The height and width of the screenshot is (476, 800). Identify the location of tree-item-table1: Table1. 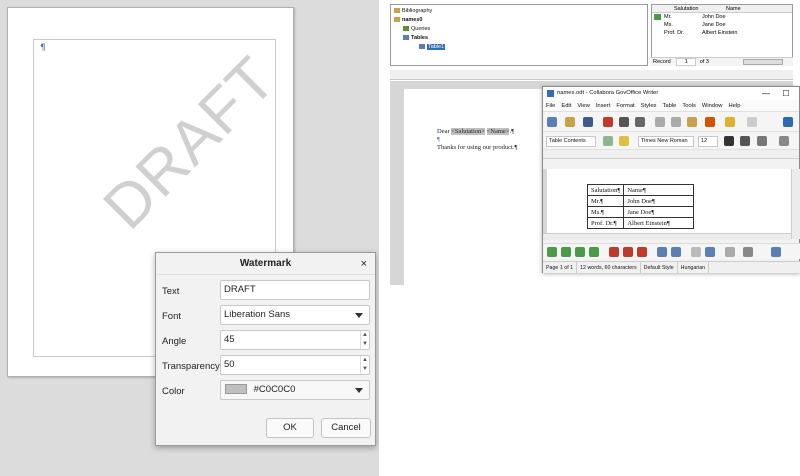
(432, 47).